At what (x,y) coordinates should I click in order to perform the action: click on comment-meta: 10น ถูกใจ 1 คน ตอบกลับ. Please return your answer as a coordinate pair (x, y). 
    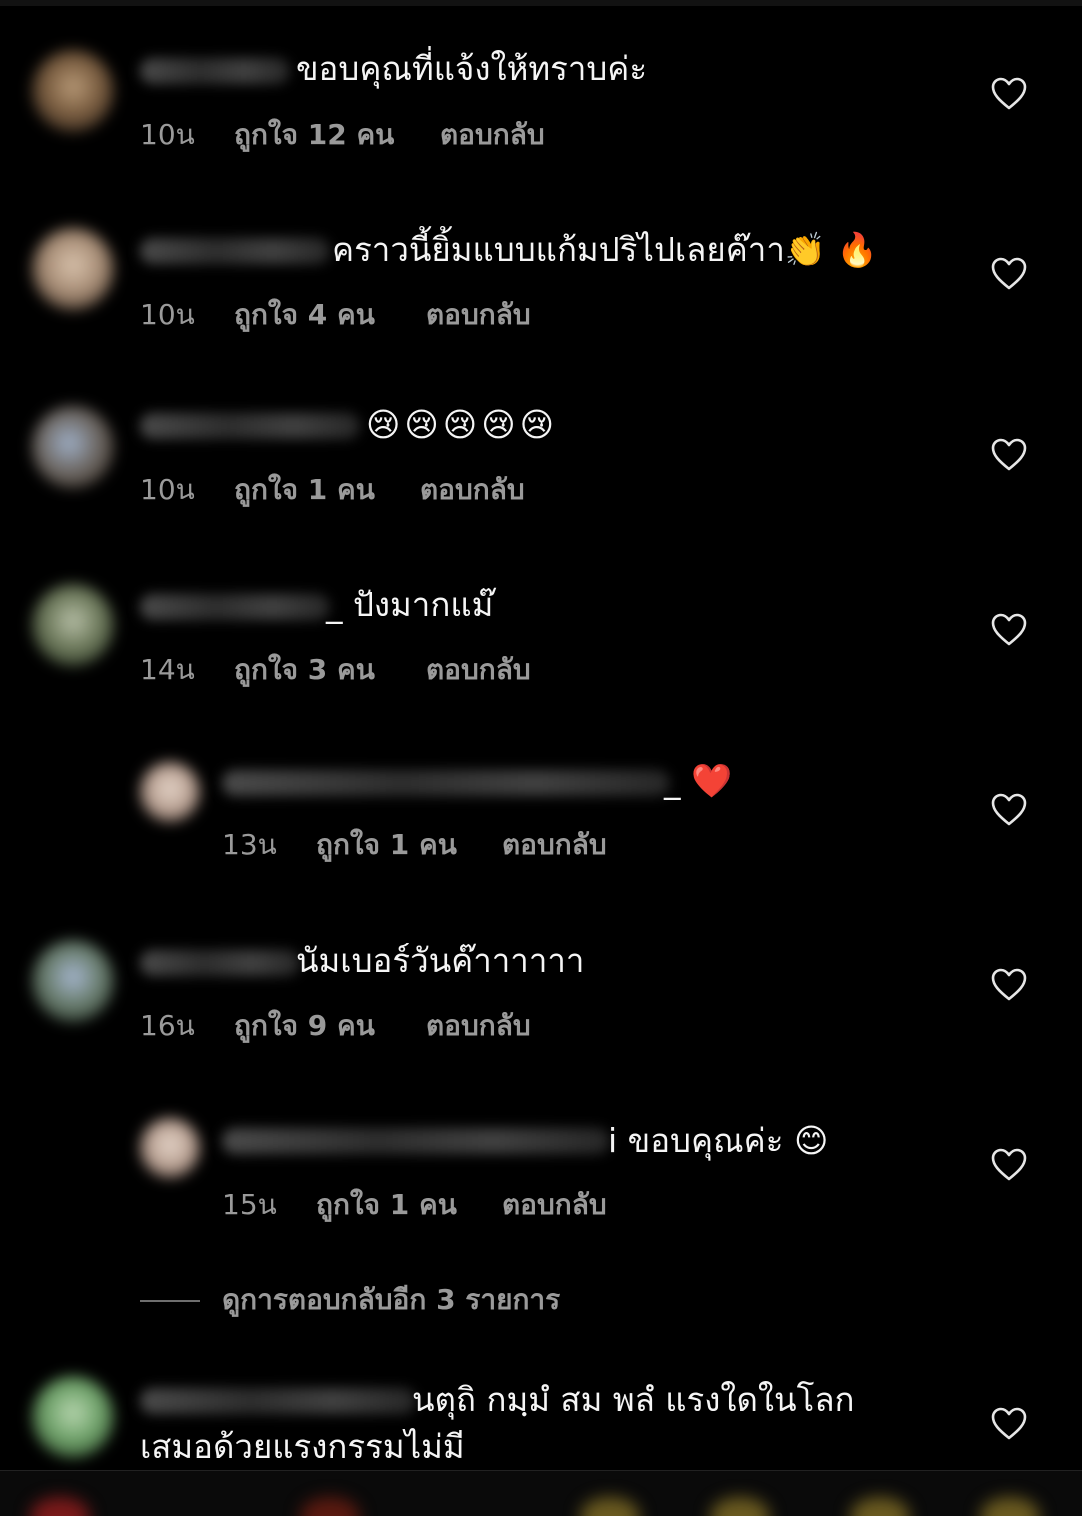
    Looking at the image, I should click on (332, 490).